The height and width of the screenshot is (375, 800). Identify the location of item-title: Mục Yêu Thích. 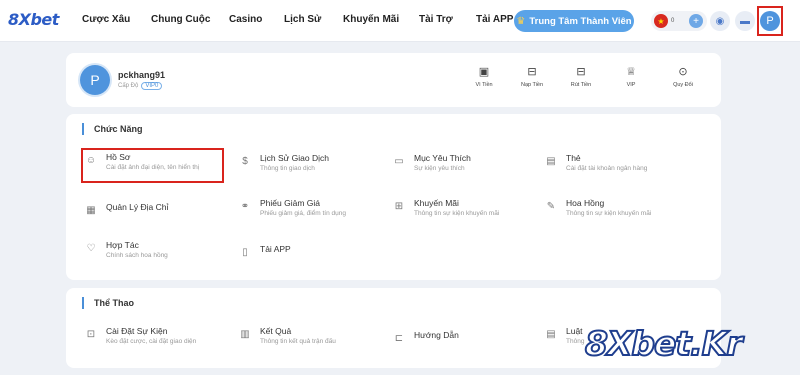
(442, 158).